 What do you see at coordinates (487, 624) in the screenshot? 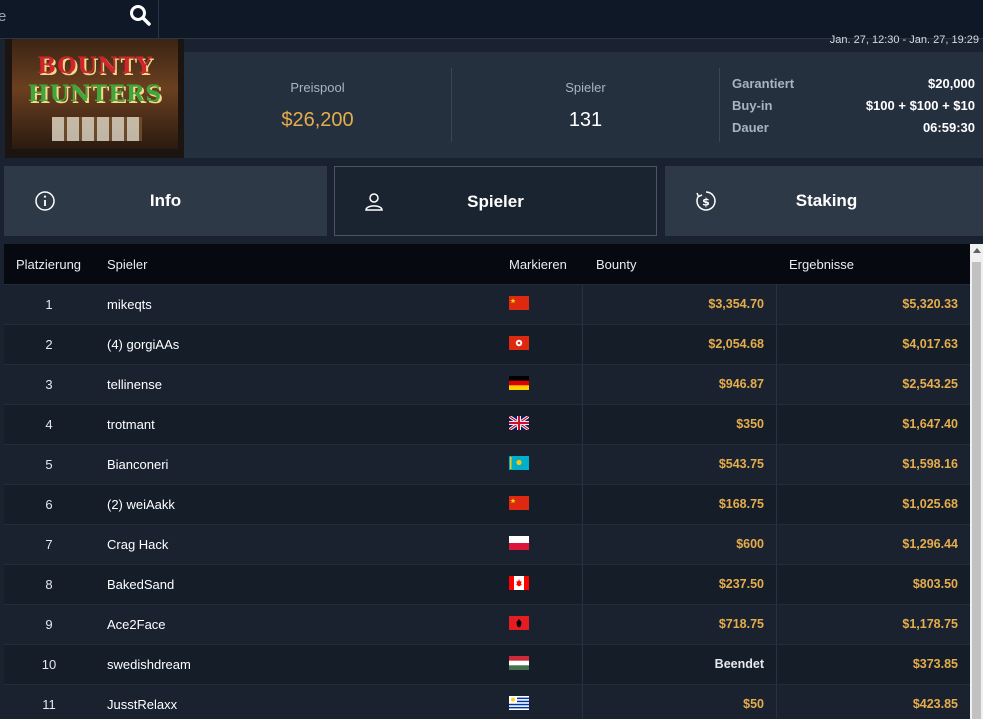
I see `table-row: 9 Ace2Face $718.75 $1,178.75` at bounding box center [487, 624].